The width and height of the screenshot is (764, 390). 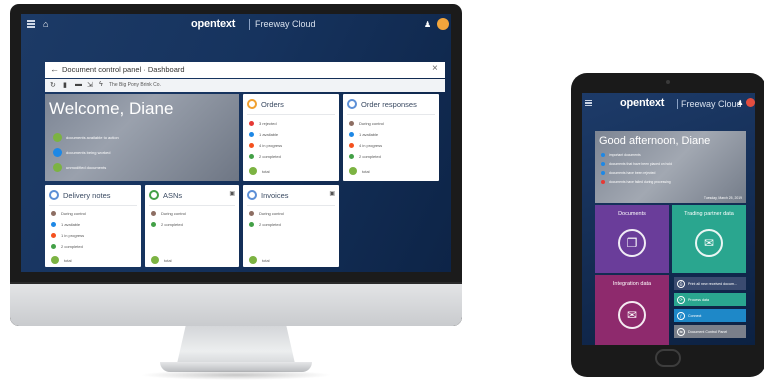 What do you see at coordinates (78, 84) in the screenshot?
I see `print-icon: ▬` at bounding box center [78, 84].